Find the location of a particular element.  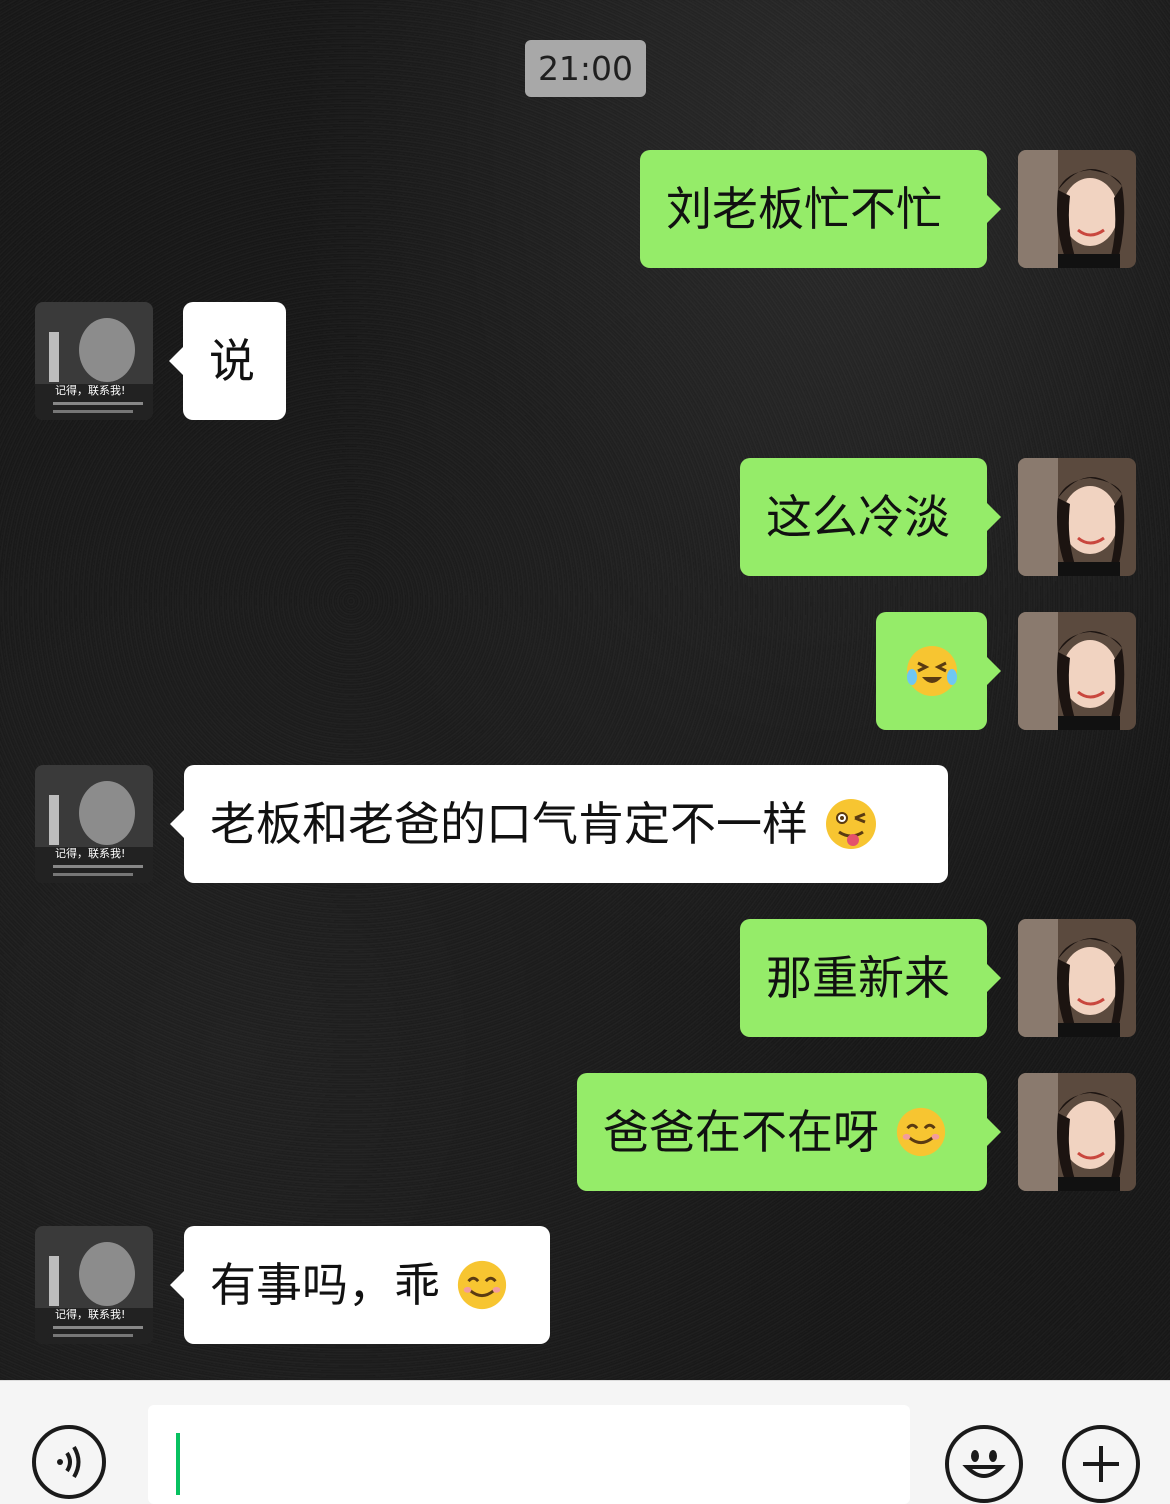

message-bubble is located at coordinates (938, 671).